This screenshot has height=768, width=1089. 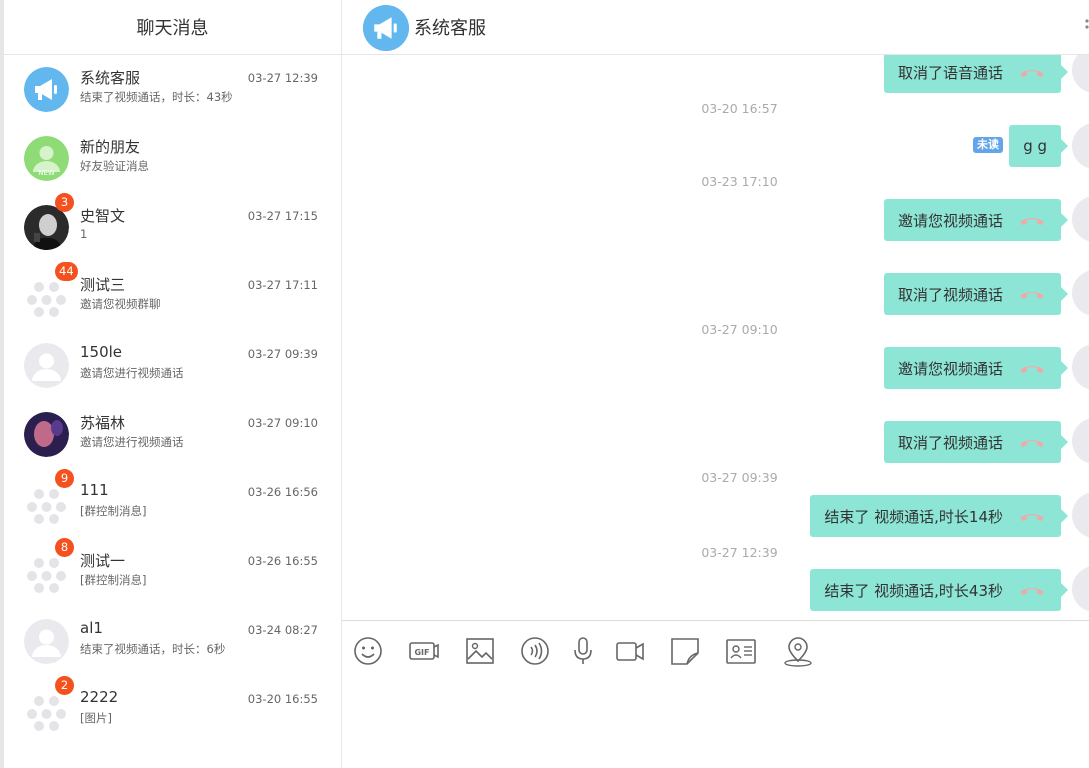 I want to click on conversation-item-group: 44 测试三 邀请您视频群聊 03-27 17:11, so click(x=173, y=296).